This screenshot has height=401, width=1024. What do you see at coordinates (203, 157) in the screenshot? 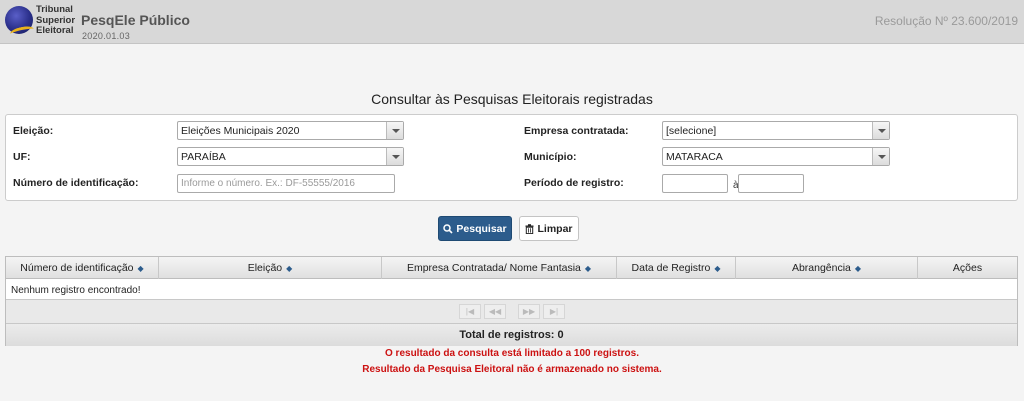
I see `uf-select-value: PARAÍBA` at bounding box center [203, 157].